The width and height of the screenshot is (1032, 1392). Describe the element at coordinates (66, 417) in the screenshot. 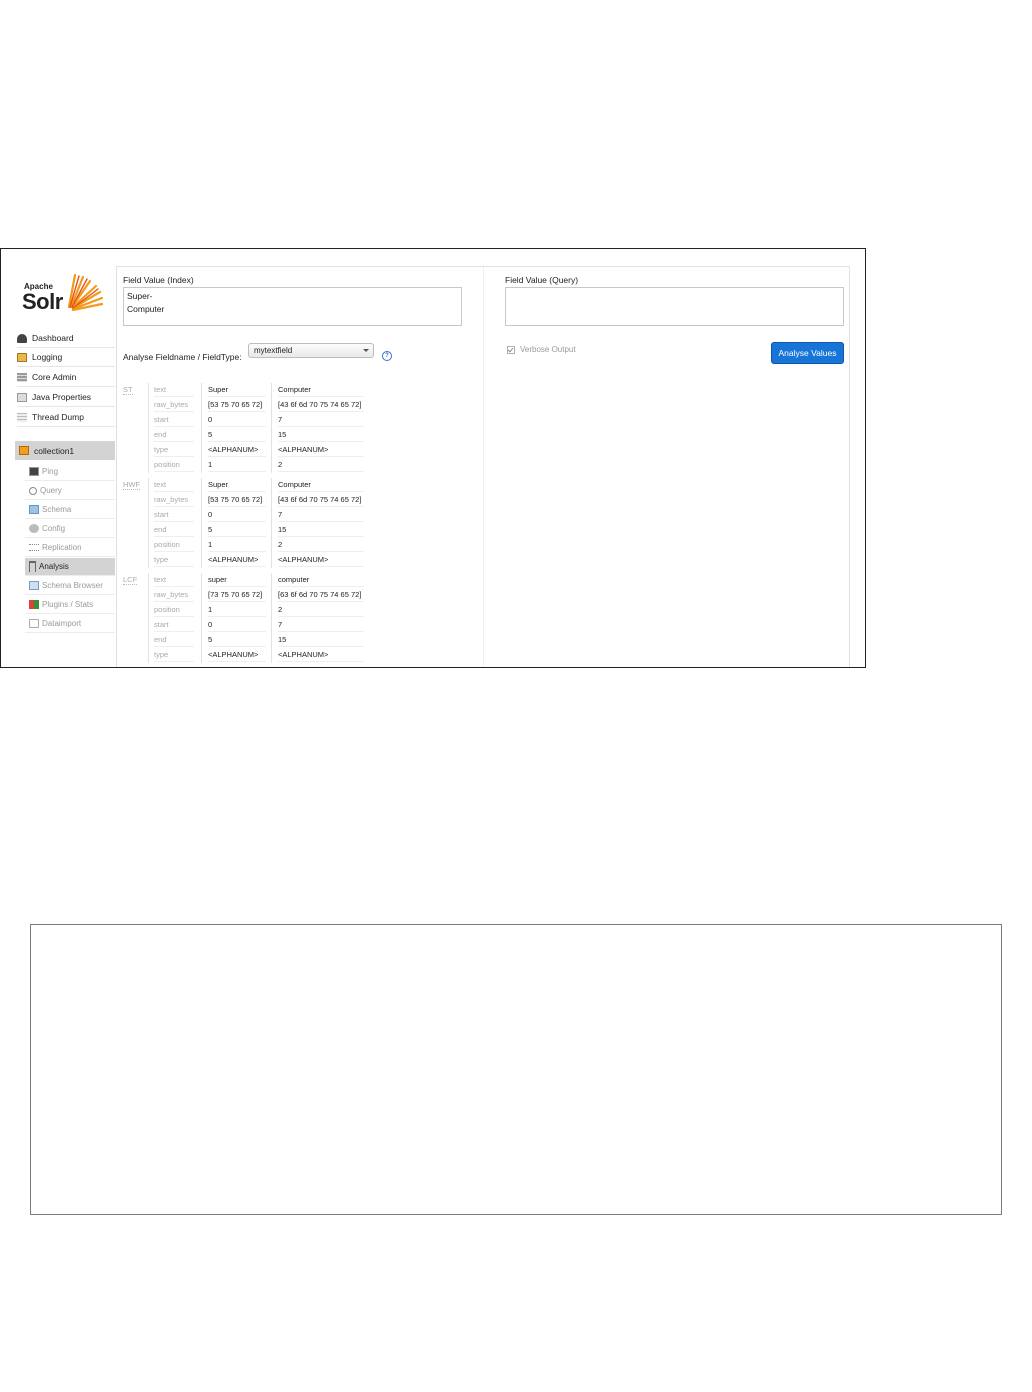

I see `nav-thread-dump: Thread Dump` at that location.